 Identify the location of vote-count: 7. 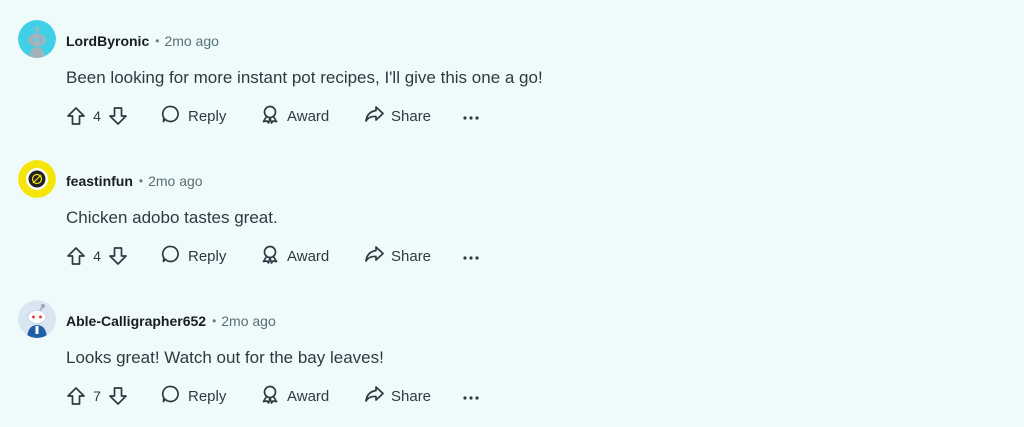
(97, 396).